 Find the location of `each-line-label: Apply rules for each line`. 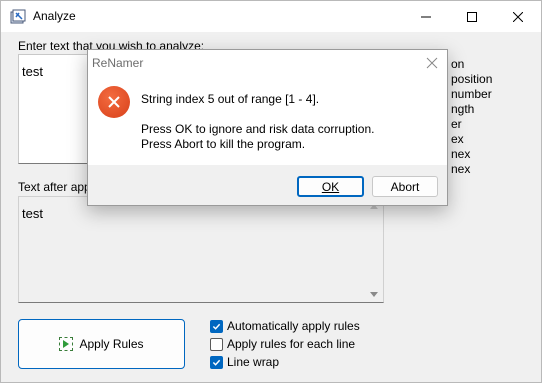

each-line-label: Apply rules for each line is located at coordinates (291, 344).